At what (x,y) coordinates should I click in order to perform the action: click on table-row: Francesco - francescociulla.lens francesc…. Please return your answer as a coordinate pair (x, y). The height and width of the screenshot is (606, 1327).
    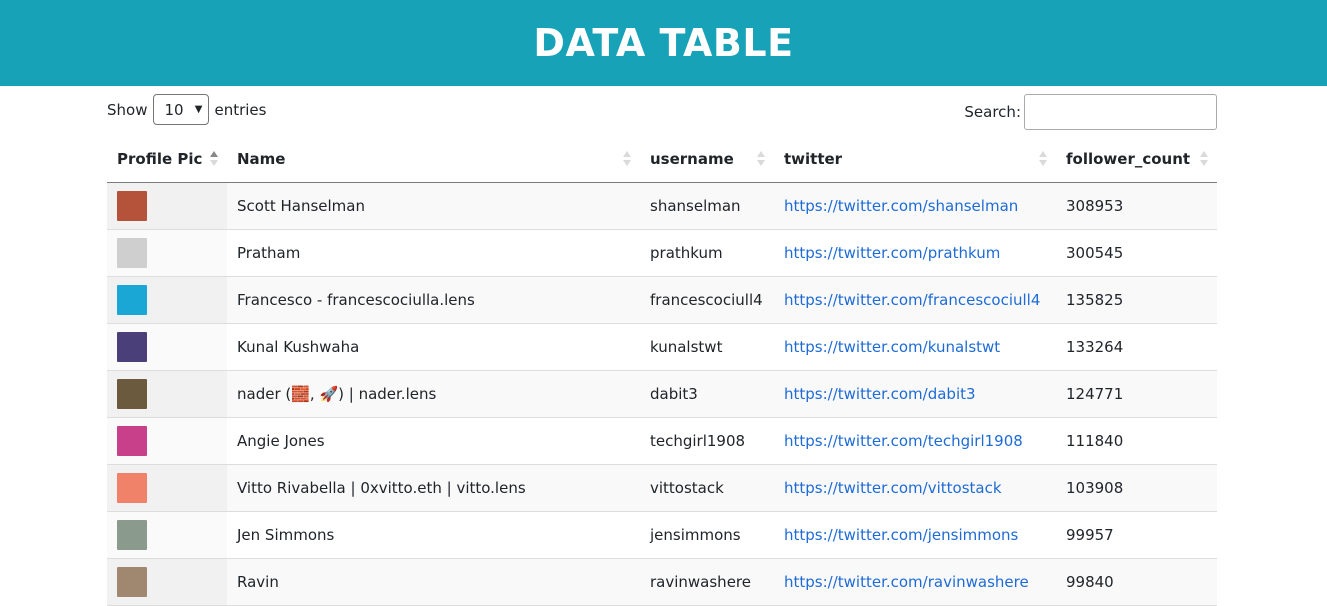
    Looking at the image, I should click on (662, 299).